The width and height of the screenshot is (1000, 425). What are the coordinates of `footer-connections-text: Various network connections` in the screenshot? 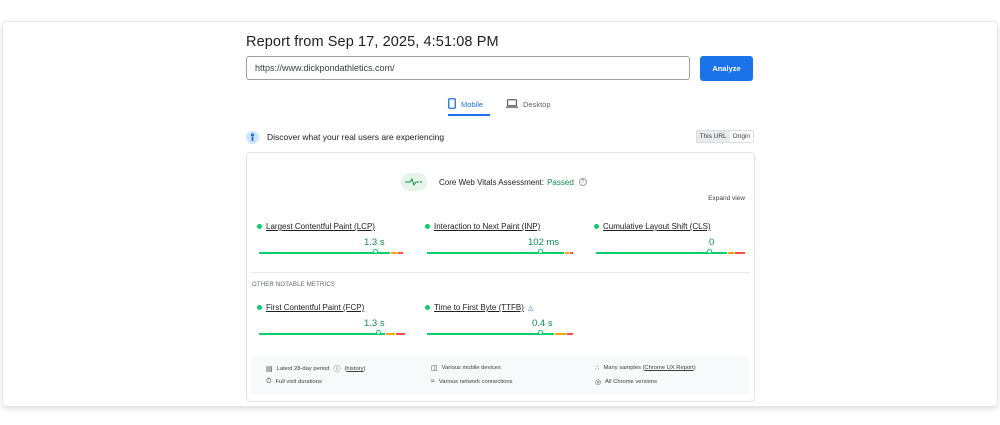 It's located at (475, 381).